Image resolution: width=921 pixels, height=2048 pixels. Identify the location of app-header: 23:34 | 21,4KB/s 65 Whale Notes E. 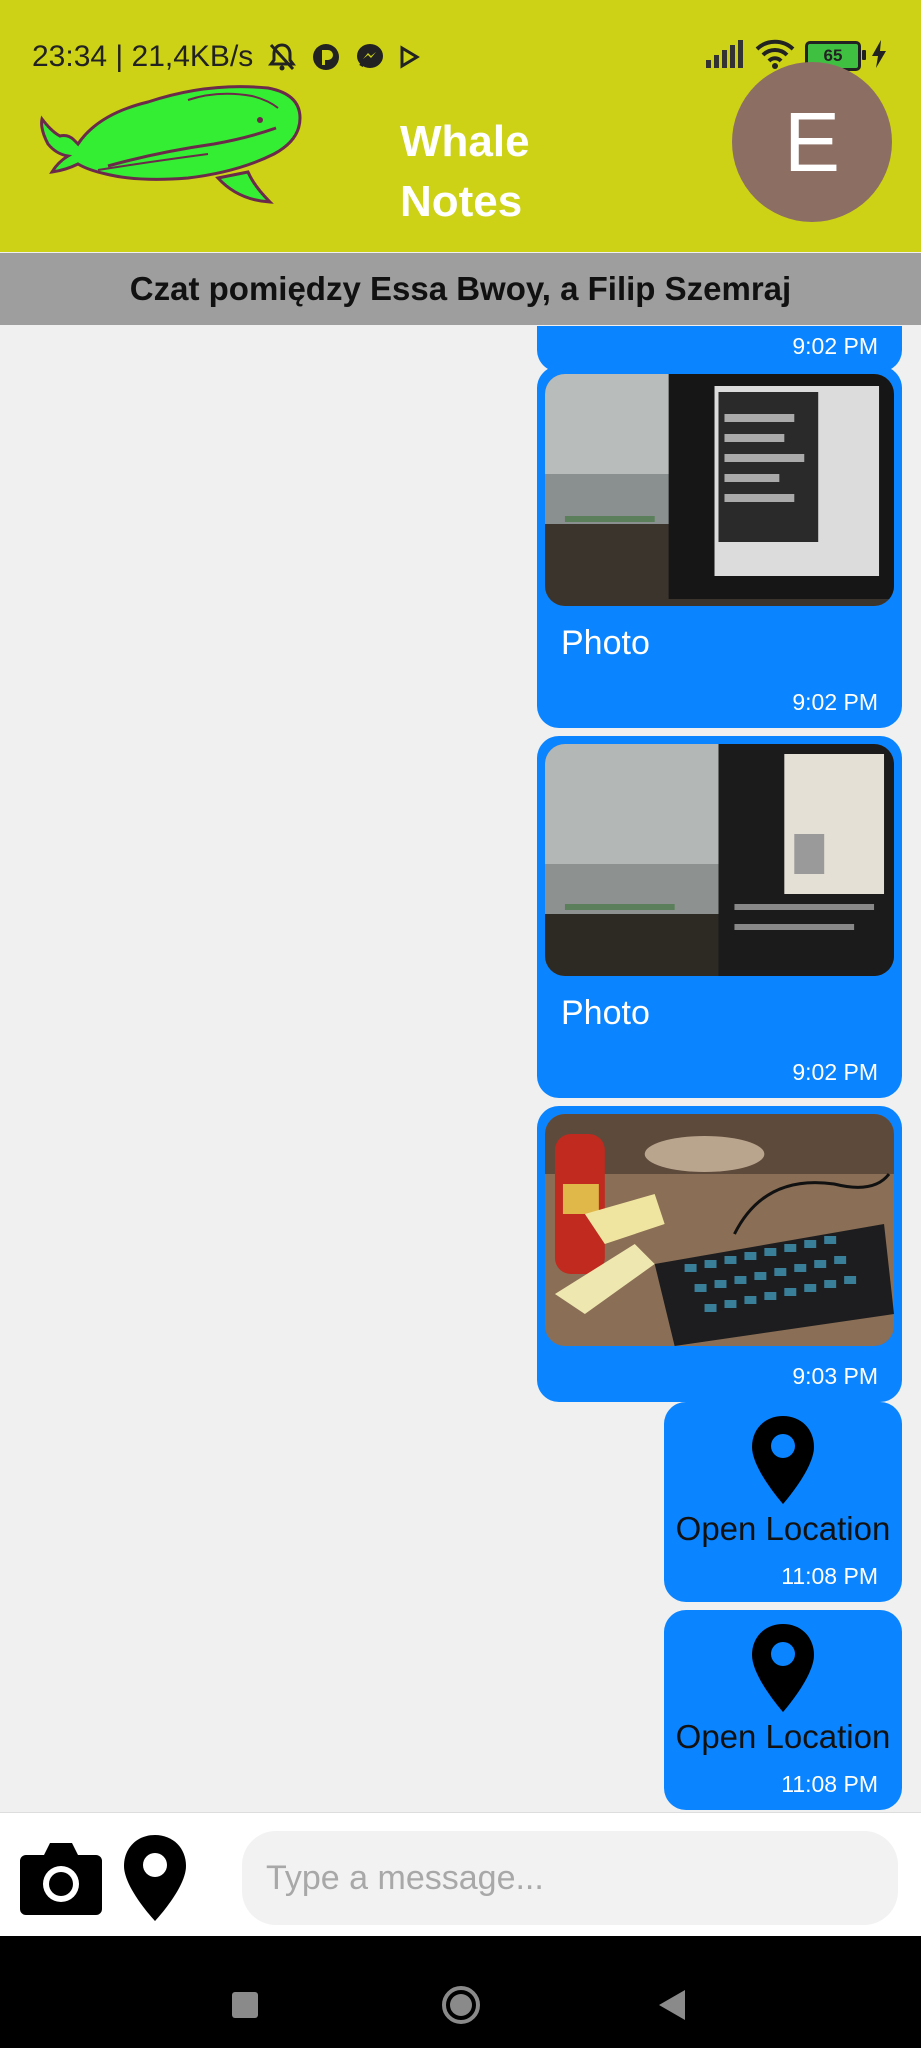
(460, 126).